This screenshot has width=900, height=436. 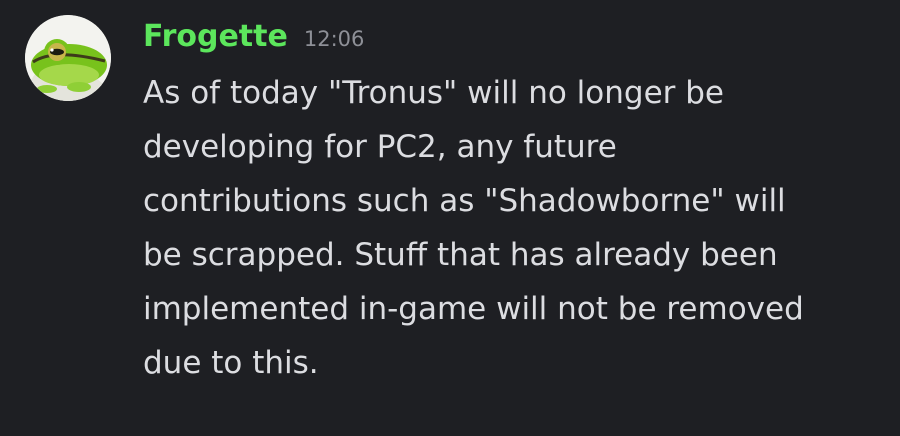 What do you see at coordinates (473, 309) in the screenshot?
I see `message-line: implemented in-game will not be removed` at bounding box center [473, 309].